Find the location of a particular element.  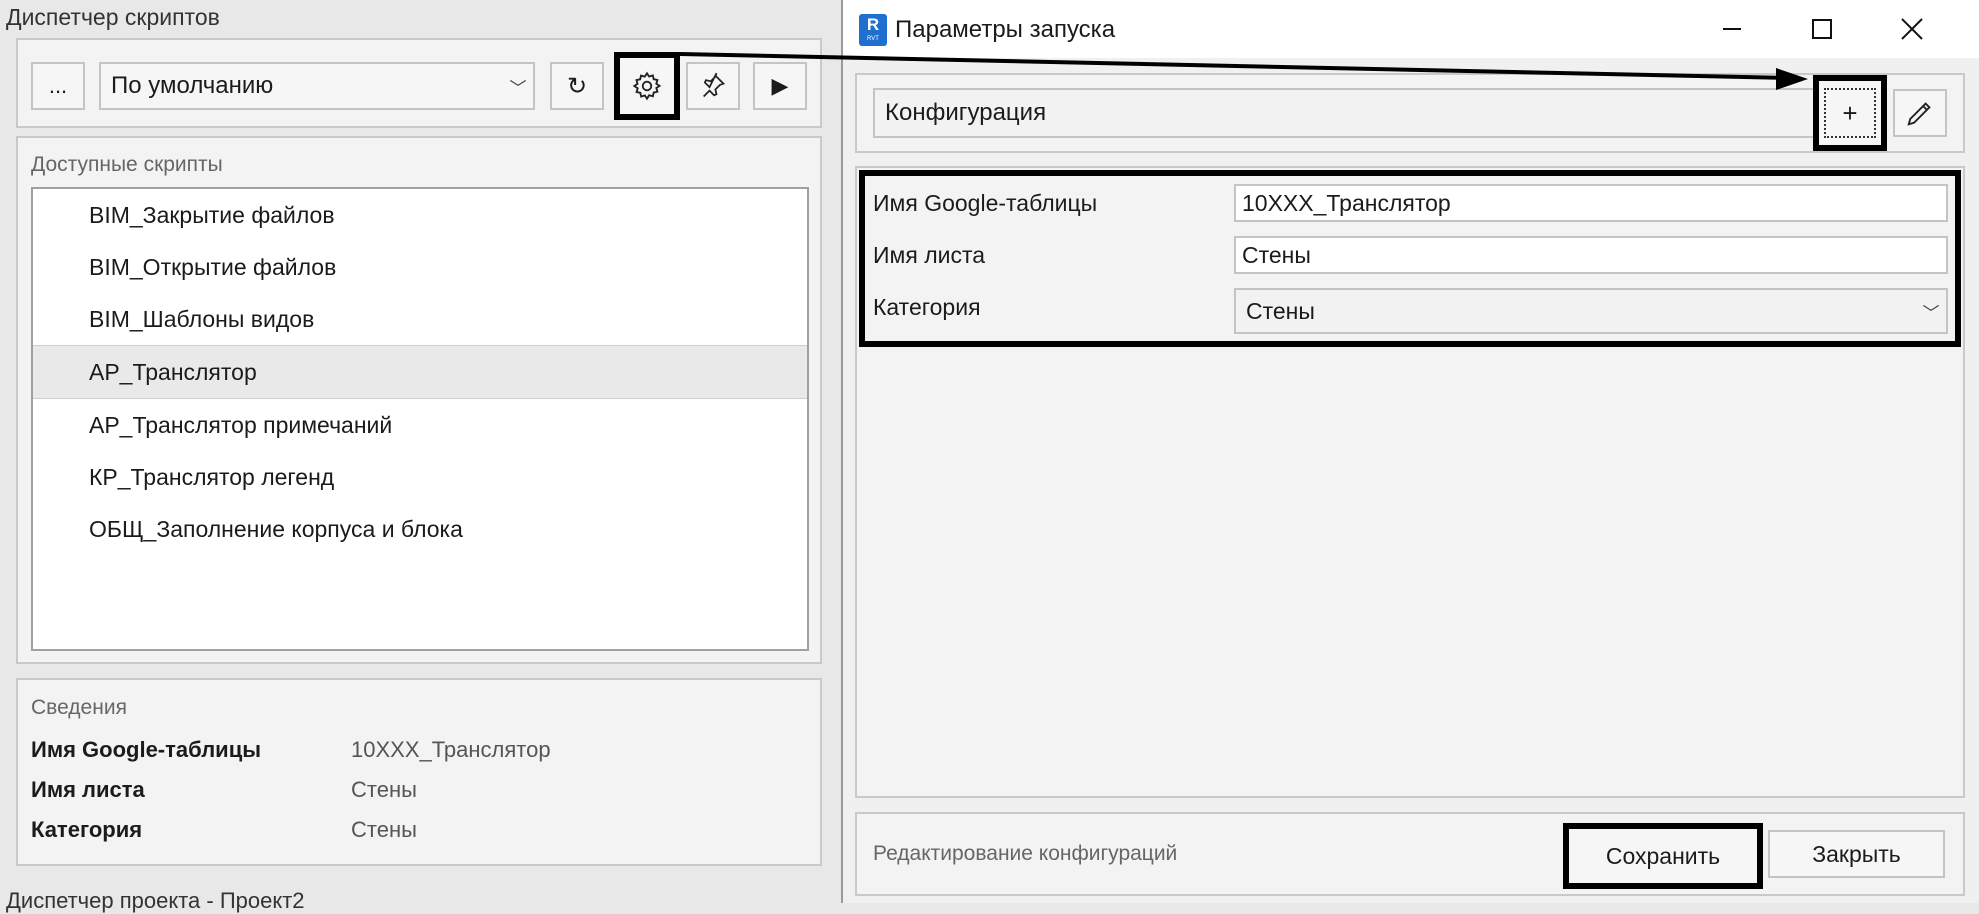

annotation-arrow is located at coordinates (1243, 71).